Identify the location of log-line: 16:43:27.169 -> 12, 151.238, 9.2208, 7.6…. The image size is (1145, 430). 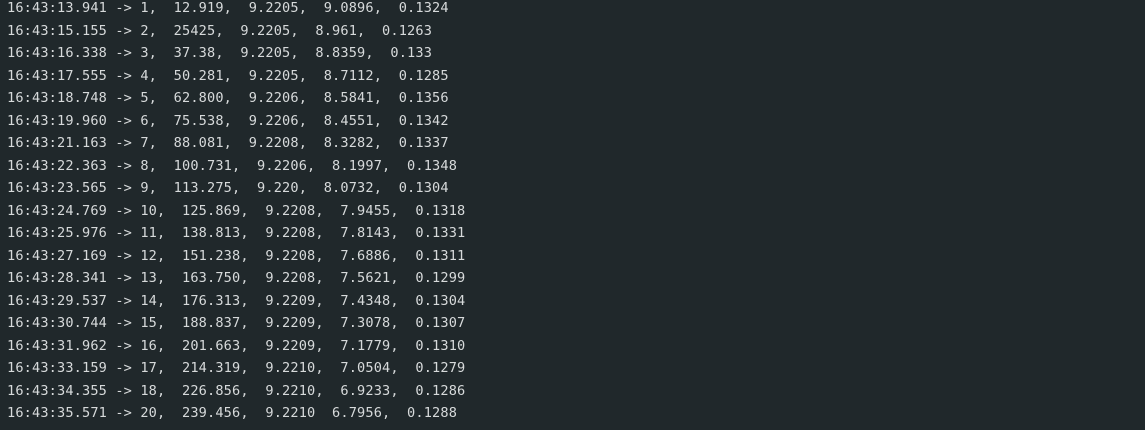
(236, 255).